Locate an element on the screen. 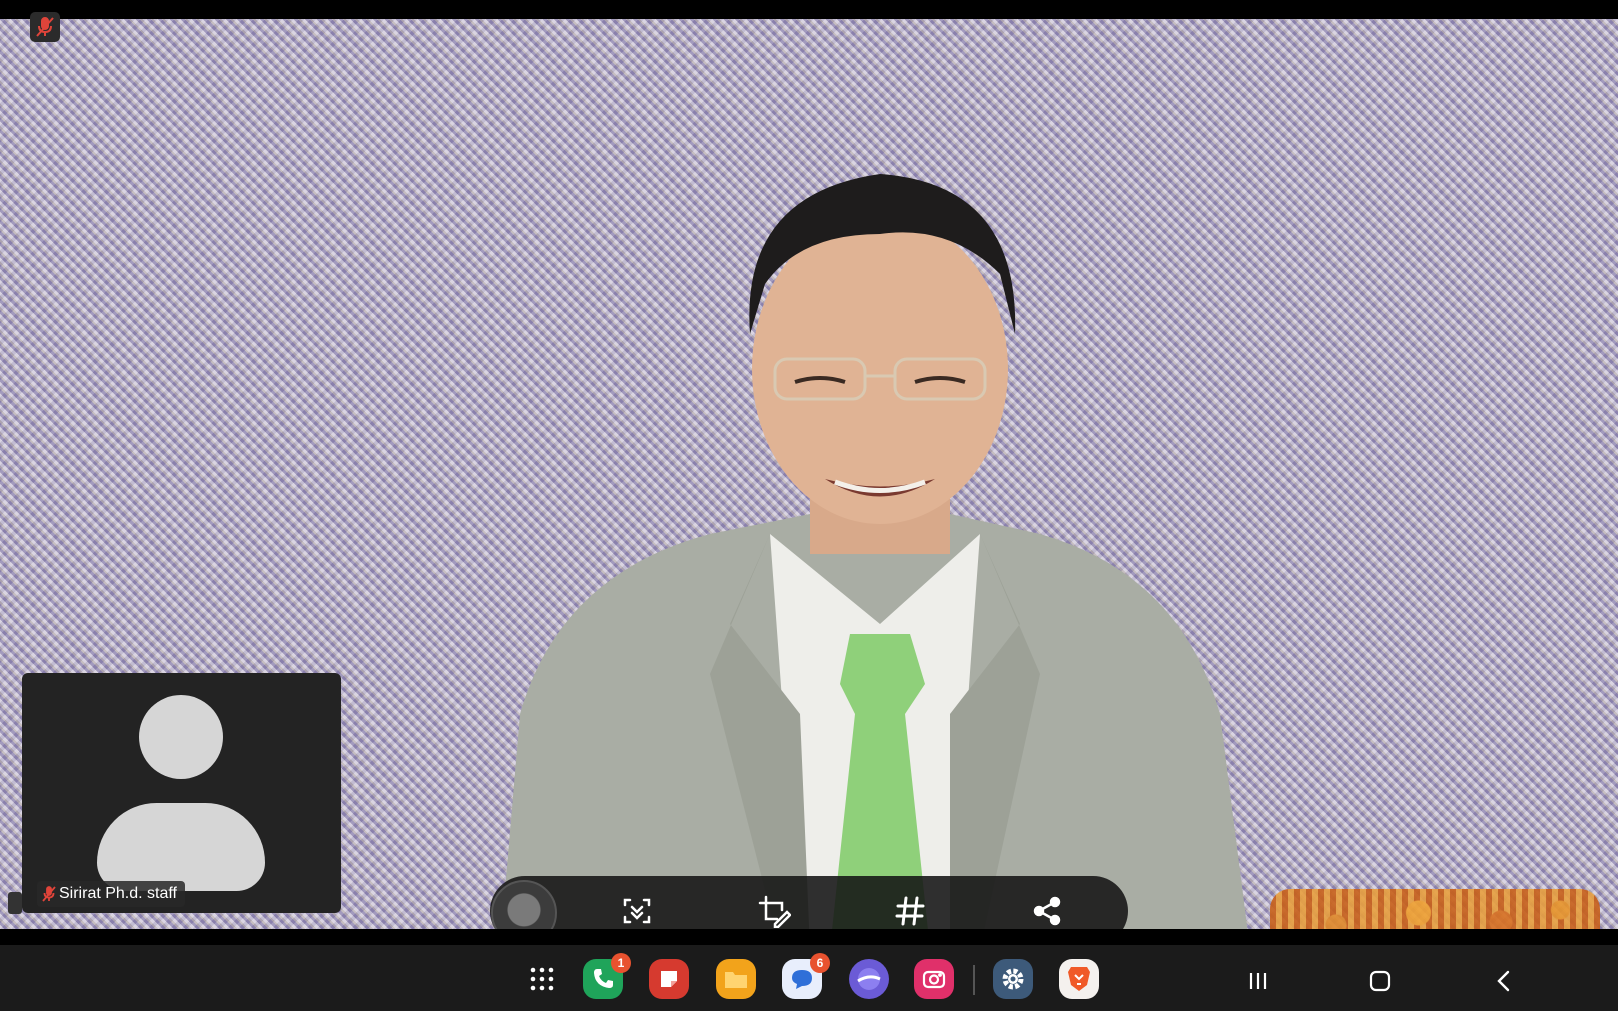 The width and height of the screenshot is (1618, 1011). screenshot-toolbar is located at coordinates (809, 902).